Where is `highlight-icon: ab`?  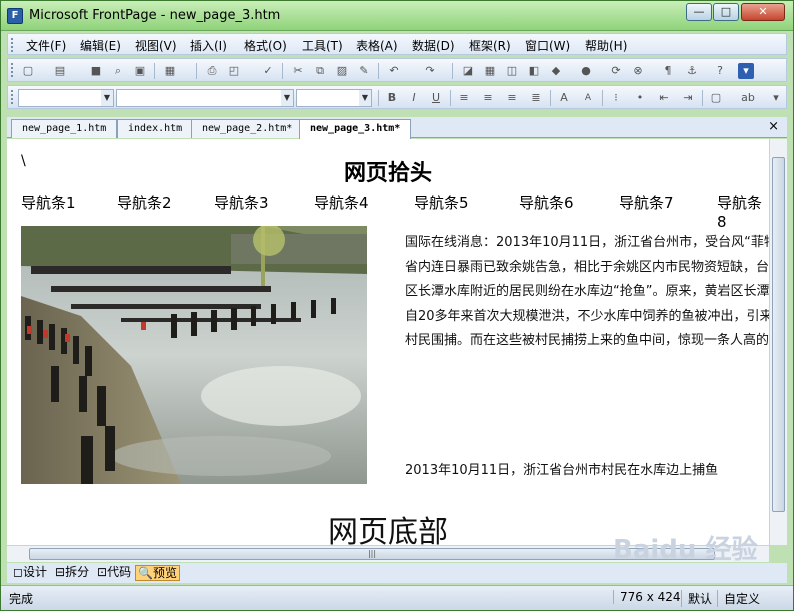
highlight-icon: ab is located at coordinates (748, 98).